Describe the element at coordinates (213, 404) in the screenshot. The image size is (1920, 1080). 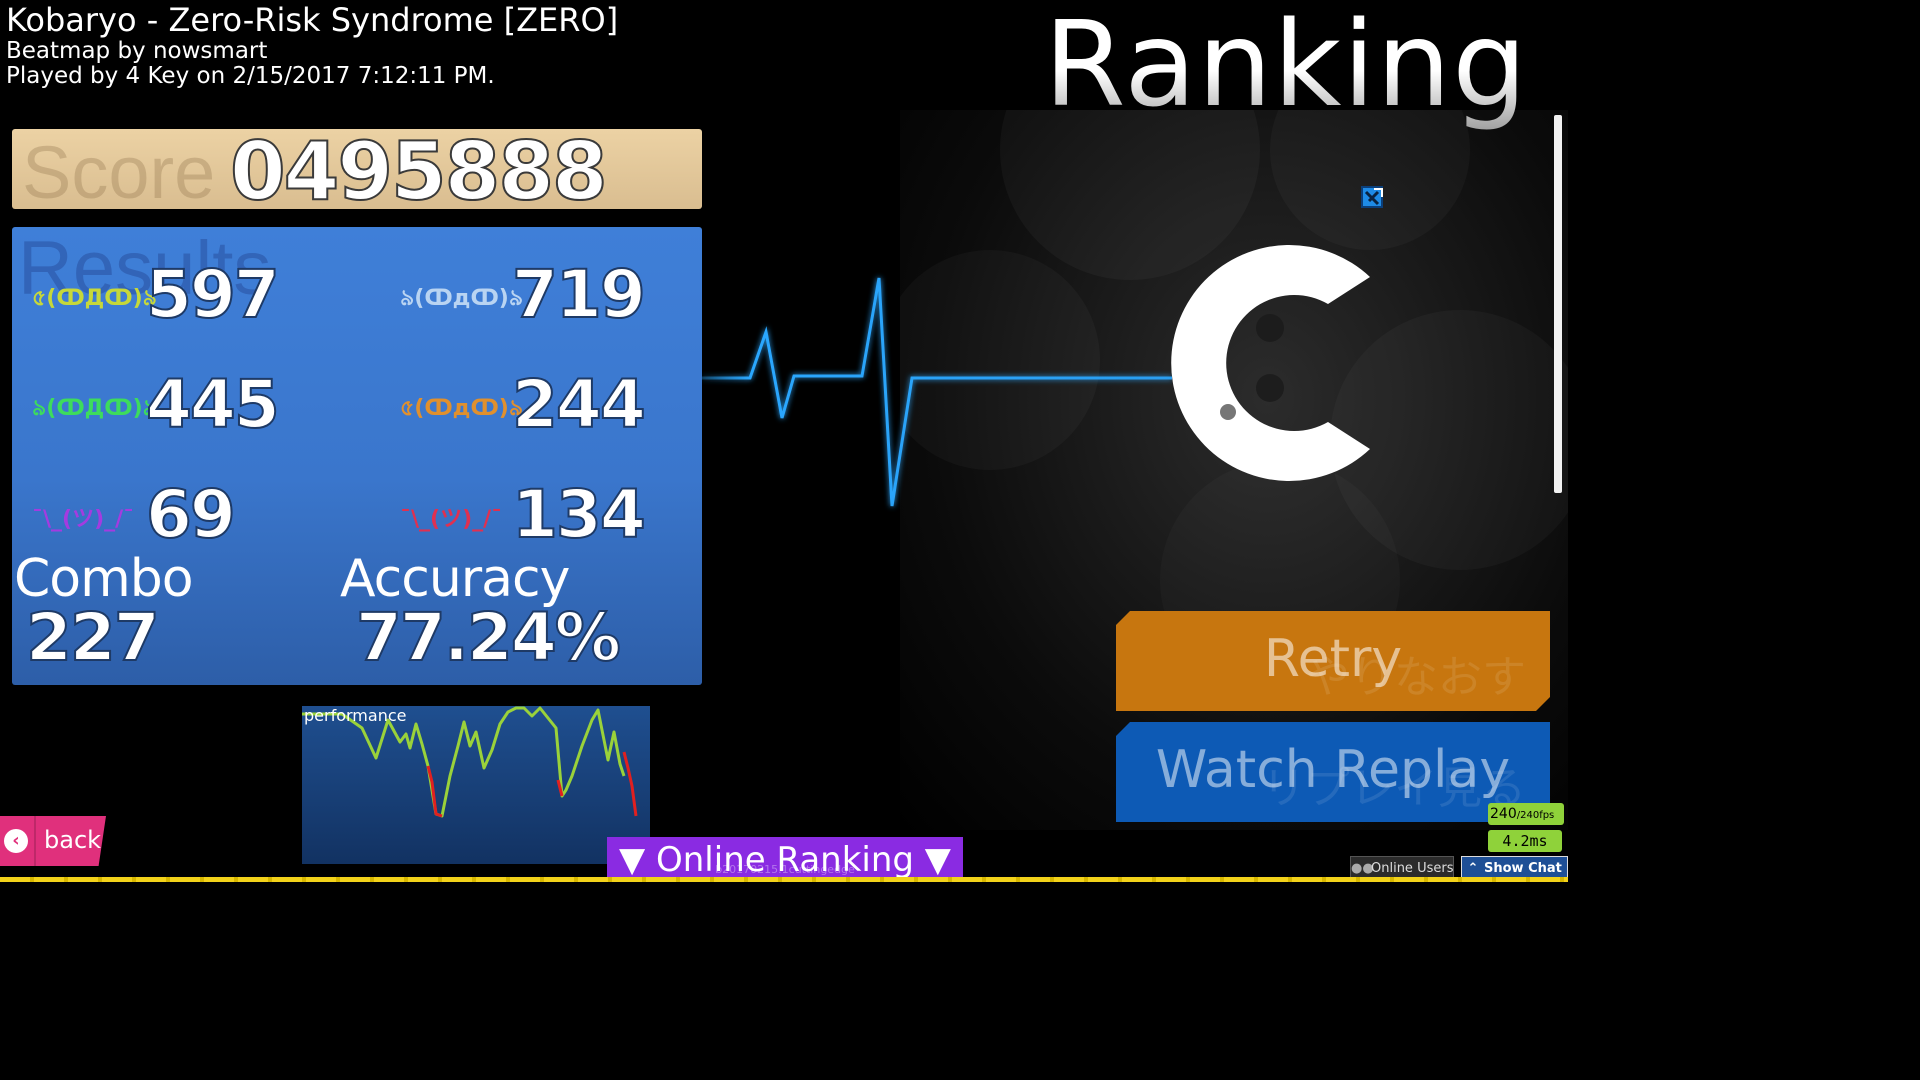
I see `hit-count-katu: 445` at that location.